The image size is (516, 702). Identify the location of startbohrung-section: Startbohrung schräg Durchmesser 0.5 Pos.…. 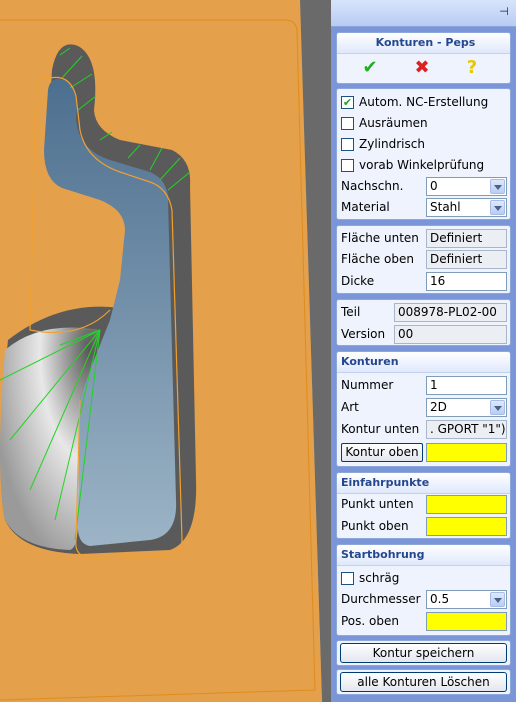
(423, 590).